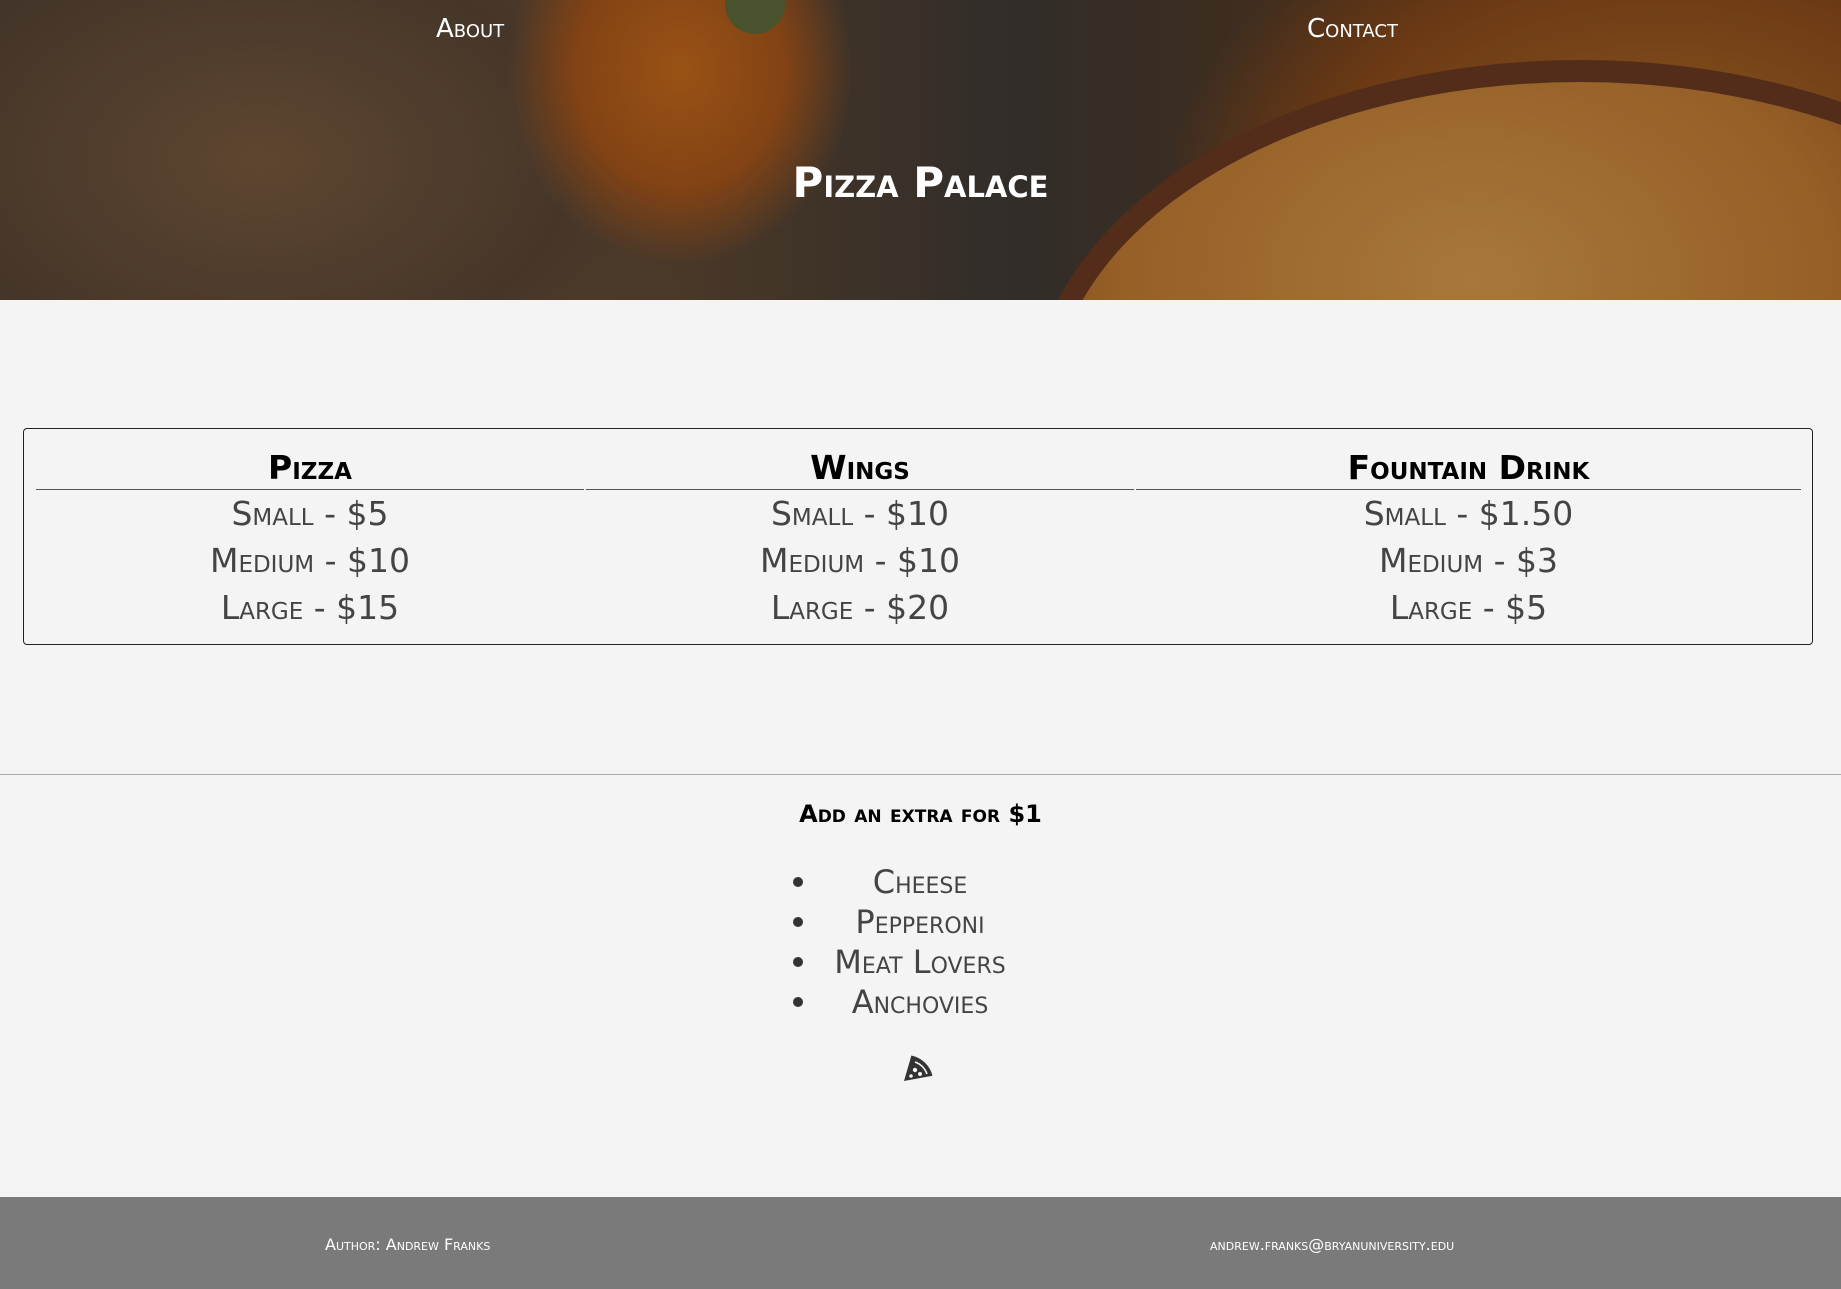 Image resolution: width=1841 pixels, height=1289 pixels. Describe the element at coordinates (1332, 1244) in the screenshot. I see `footer-email-link: andrew.franks@bryanuniversity.edu` at that location.